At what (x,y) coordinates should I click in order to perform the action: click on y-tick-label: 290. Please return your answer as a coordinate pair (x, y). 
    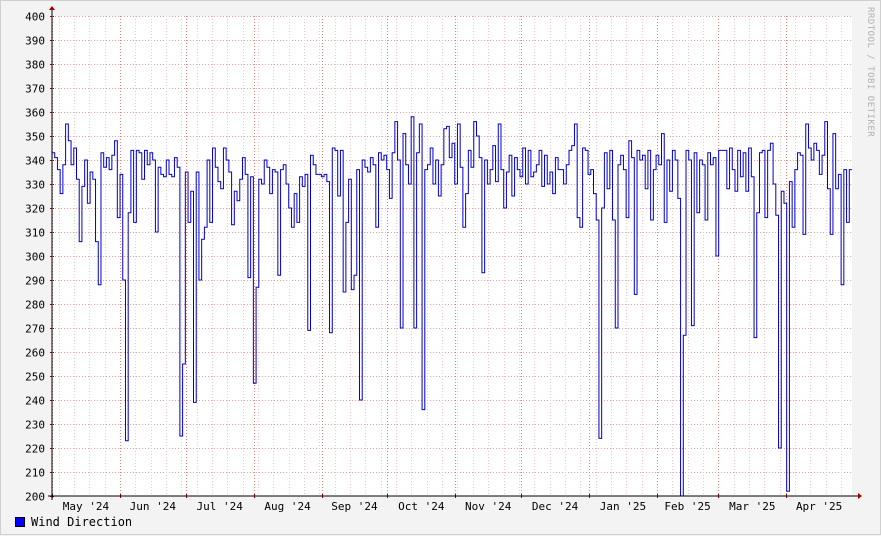
    Looking at the image, I should click on (35, 281).